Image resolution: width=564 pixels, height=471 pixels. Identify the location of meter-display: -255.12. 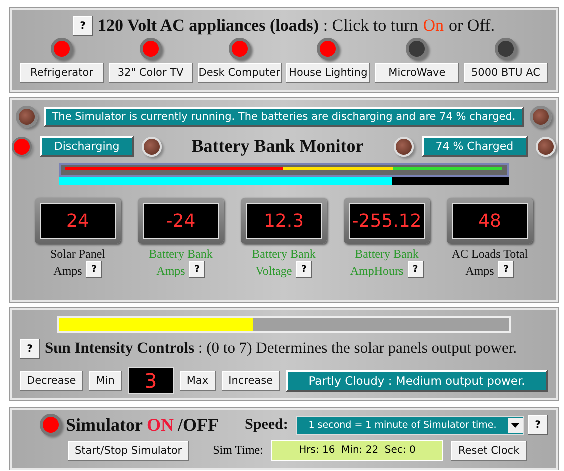
(387, 221).